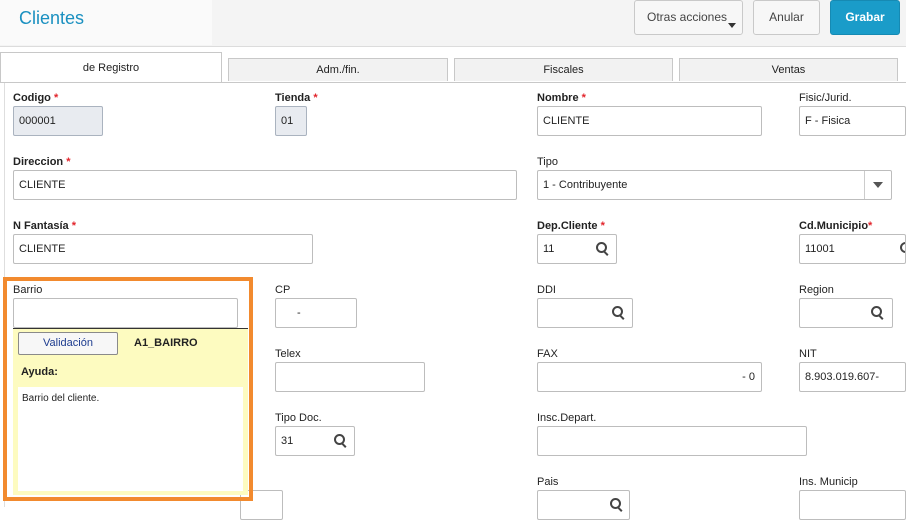 The image size is (906, 520). I want to click on nit-field: 8.903.019.607-, so click(852, 377).